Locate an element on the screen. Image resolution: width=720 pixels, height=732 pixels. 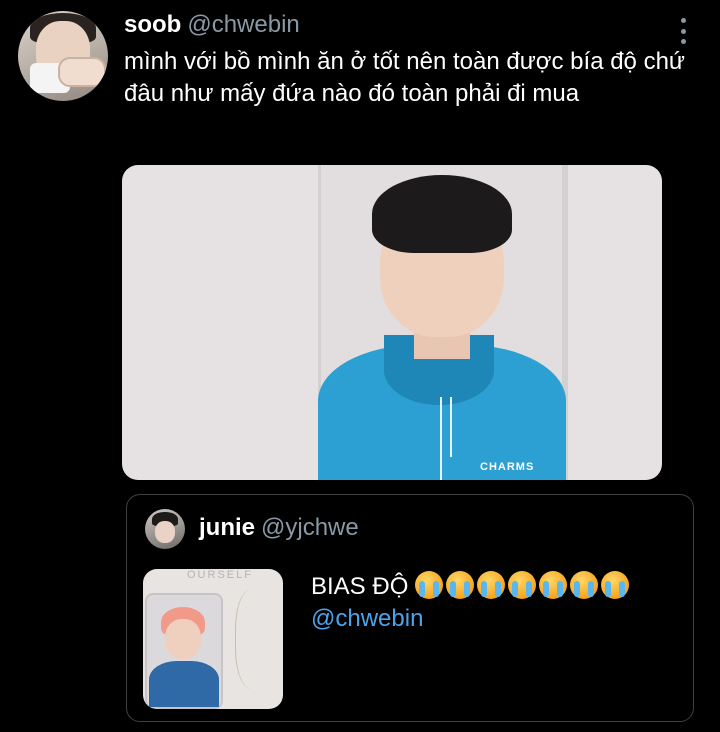
quote-text: BIAS ĐỘ is located at coordinates (360, 586).